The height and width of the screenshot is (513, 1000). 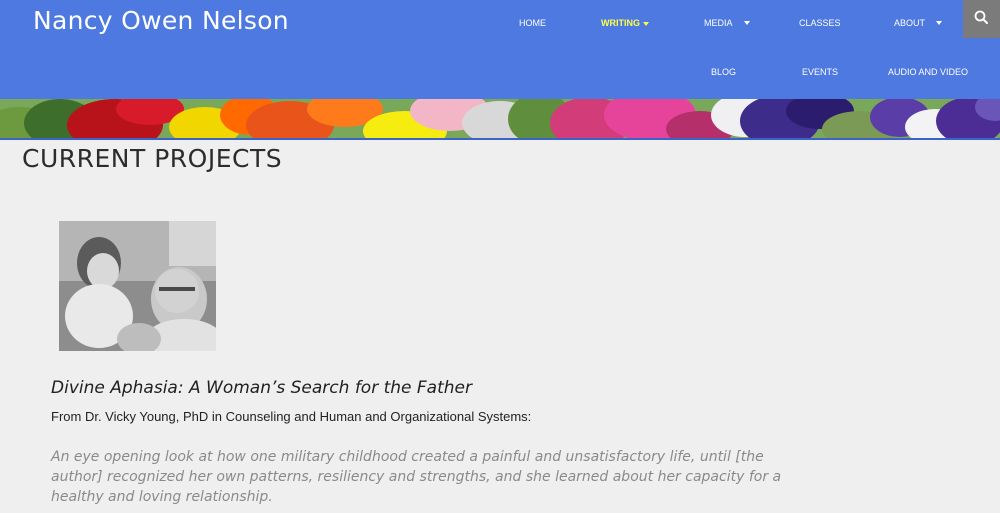 What do you see at coordinates (161, 20) in the screenshot?
I see `site-title-link: Nancy Owen Nelson` at bounding box center [161, 20].